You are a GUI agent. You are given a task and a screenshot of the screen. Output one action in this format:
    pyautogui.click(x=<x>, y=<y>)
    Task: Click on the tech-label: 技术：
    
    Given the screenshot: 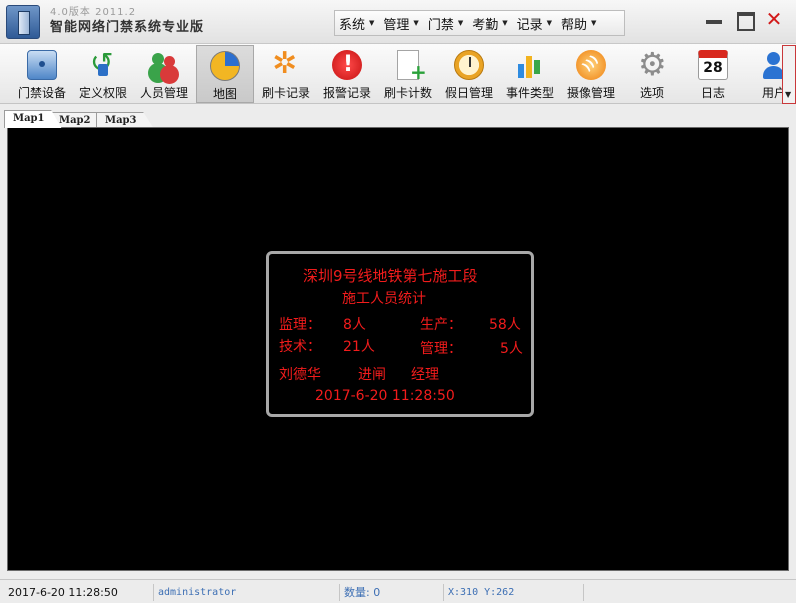 What is the action you would take?
    pyautogui.click(x=300, y=347)
    